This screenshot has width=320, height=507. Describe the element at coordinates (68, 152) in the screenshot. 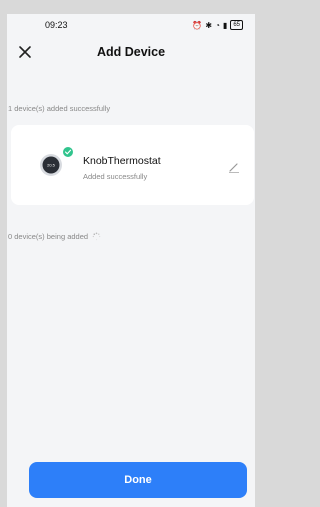

I see `check-icon` at that location.